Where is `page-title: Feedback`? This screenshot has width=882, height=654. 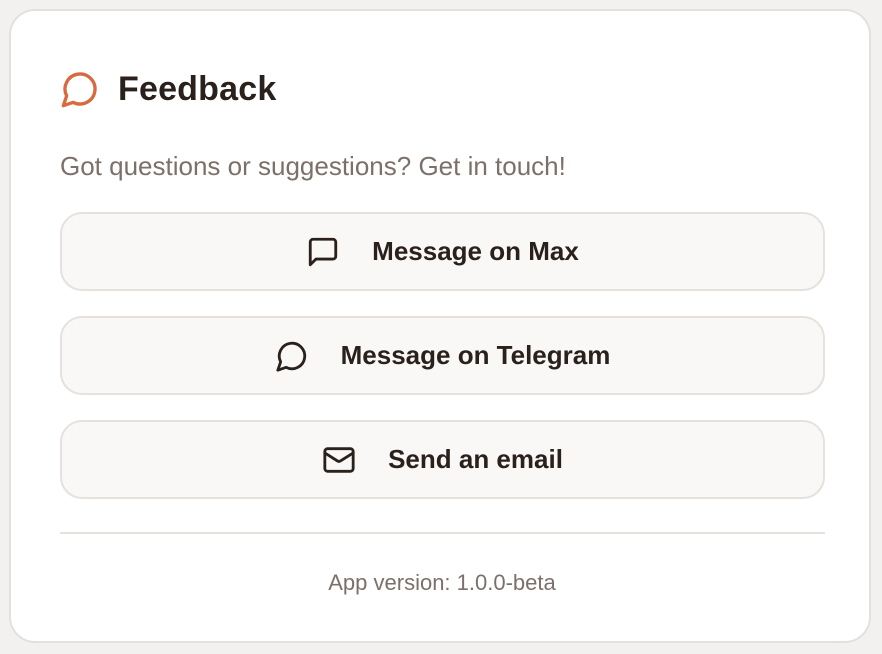 page-title: Feedback is located at coordinates (197, 88).